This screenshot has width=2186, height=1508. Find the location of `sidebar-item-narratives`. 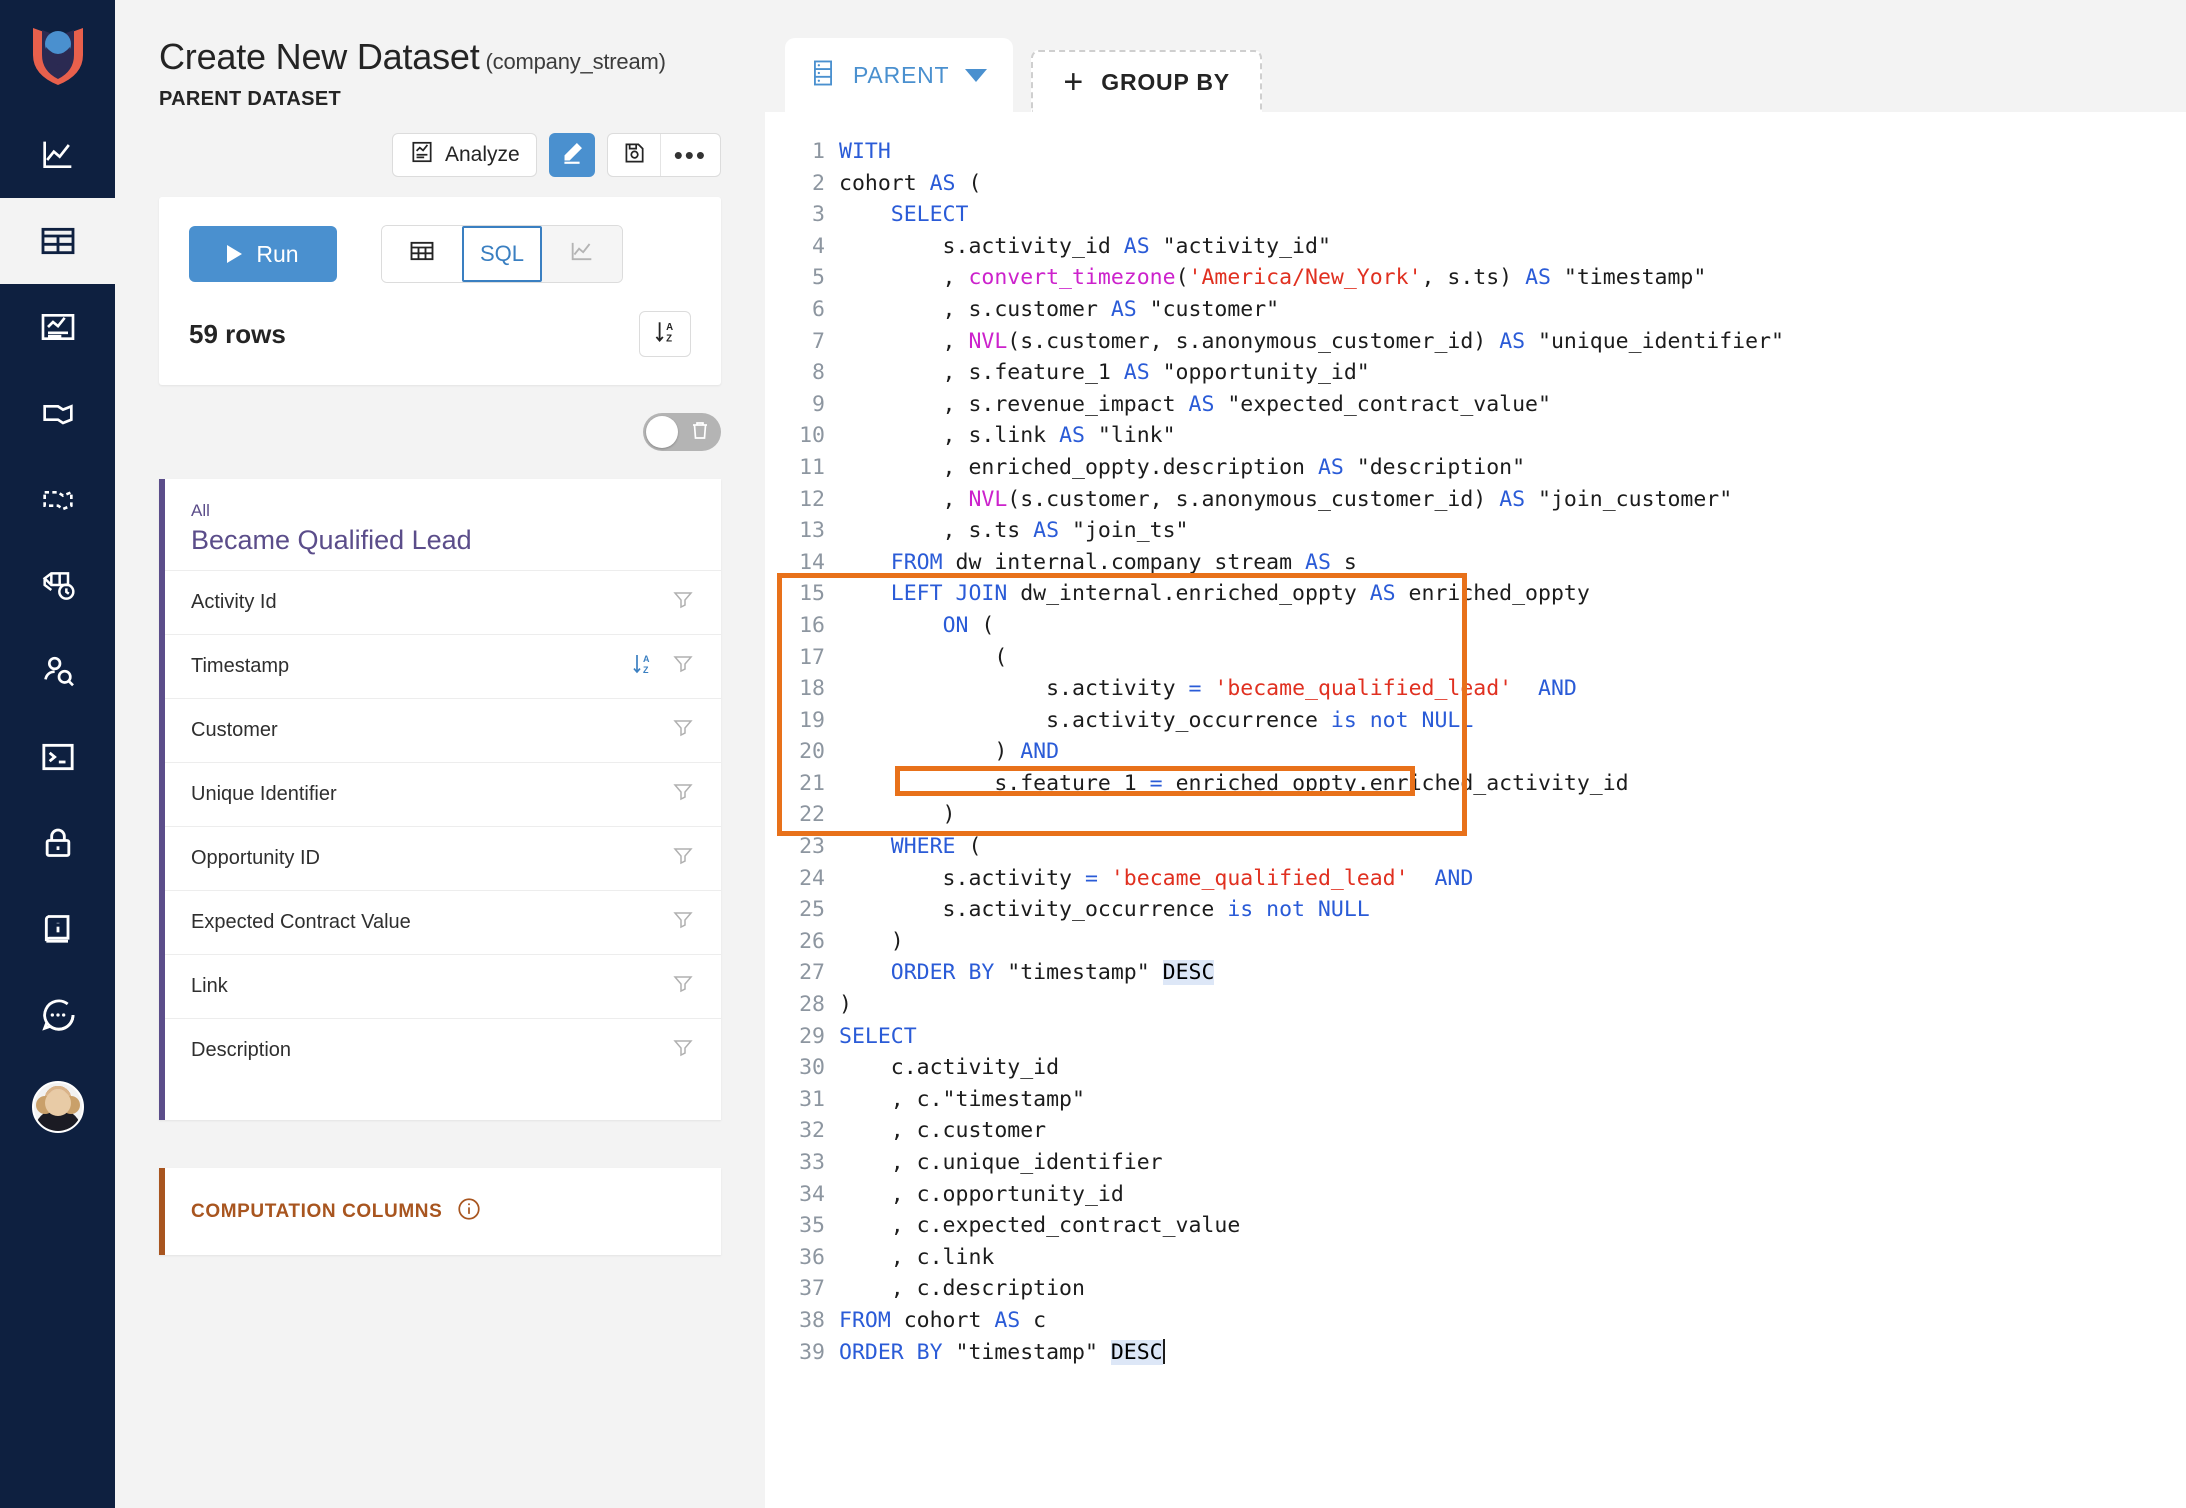

sidebar-item-narratives is located at coordinates (57, 413).